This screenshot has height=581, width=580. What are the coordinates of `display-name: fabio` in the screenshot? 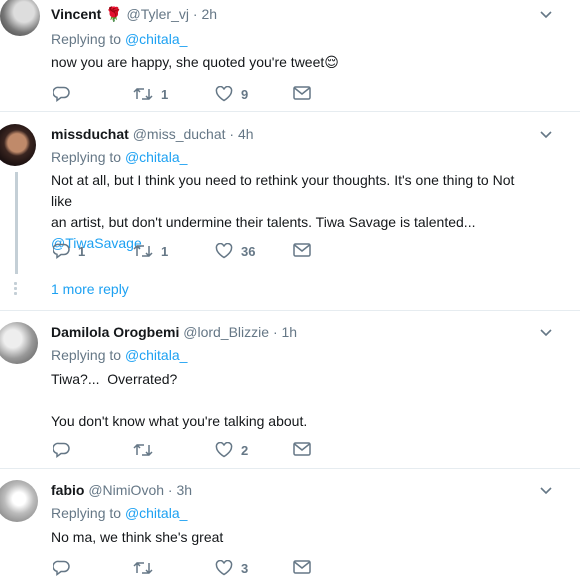 It's located at (67, 490).